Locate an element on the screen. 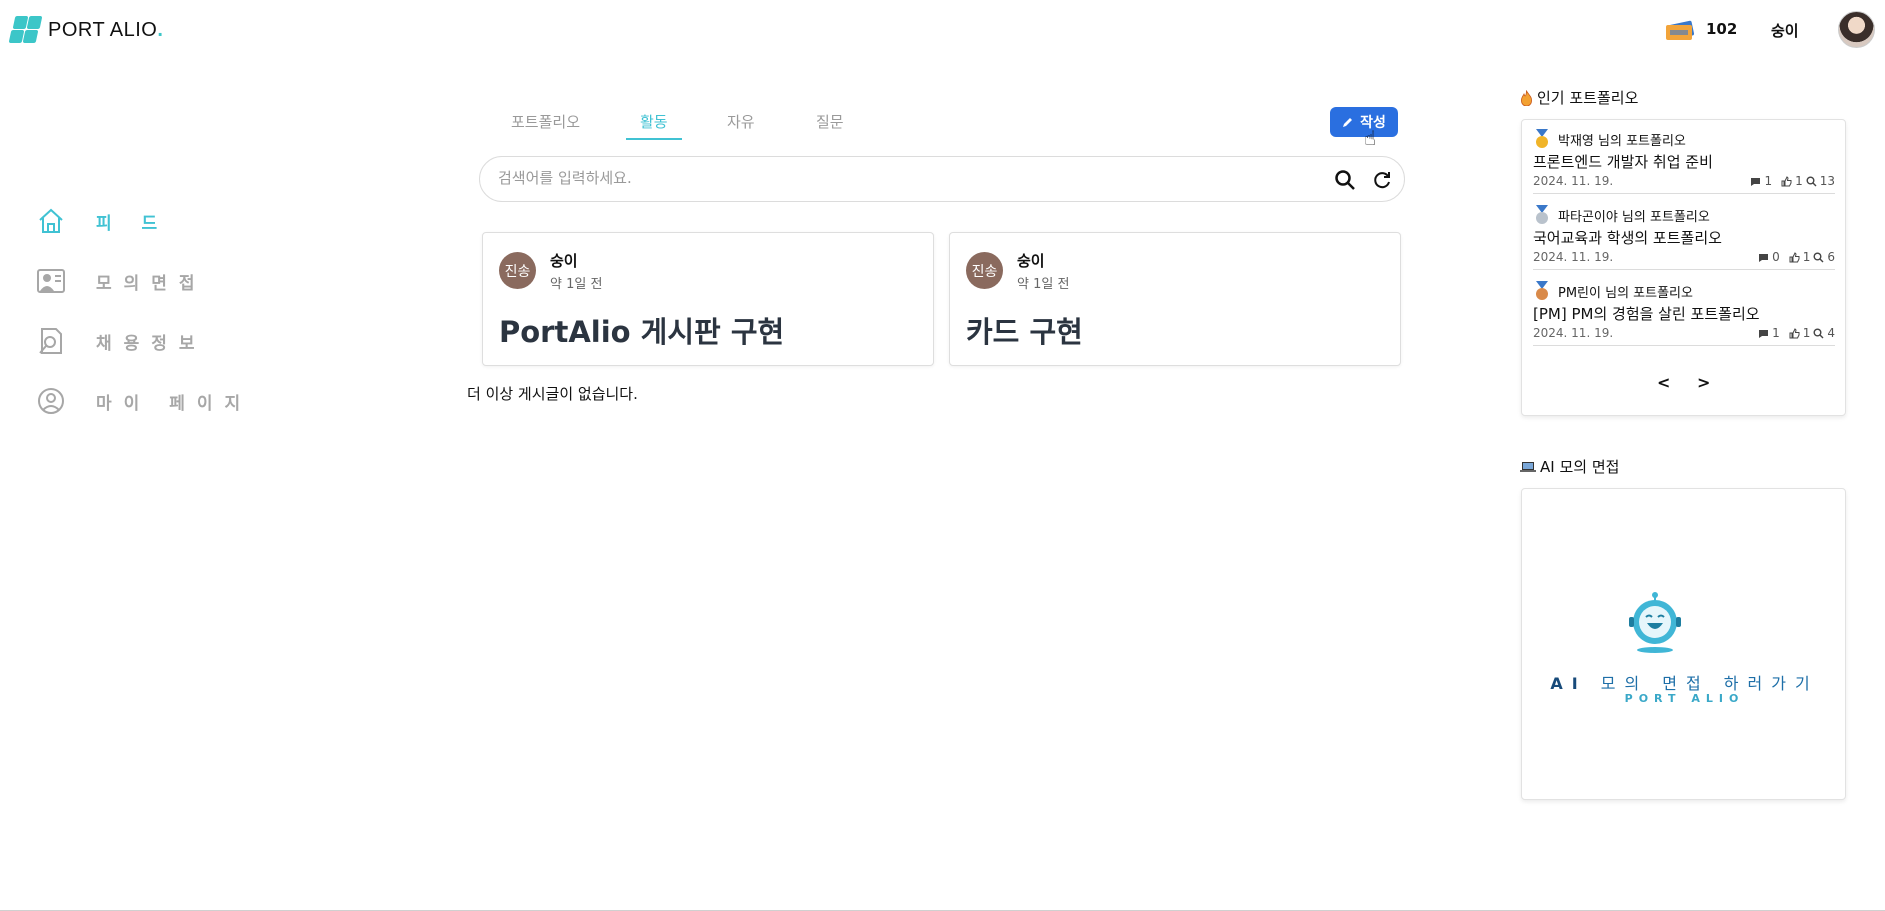  ai-interview-banner: AI 모의 면접 하러가기 PORT ALIO is located at coordinates (1683, 644).